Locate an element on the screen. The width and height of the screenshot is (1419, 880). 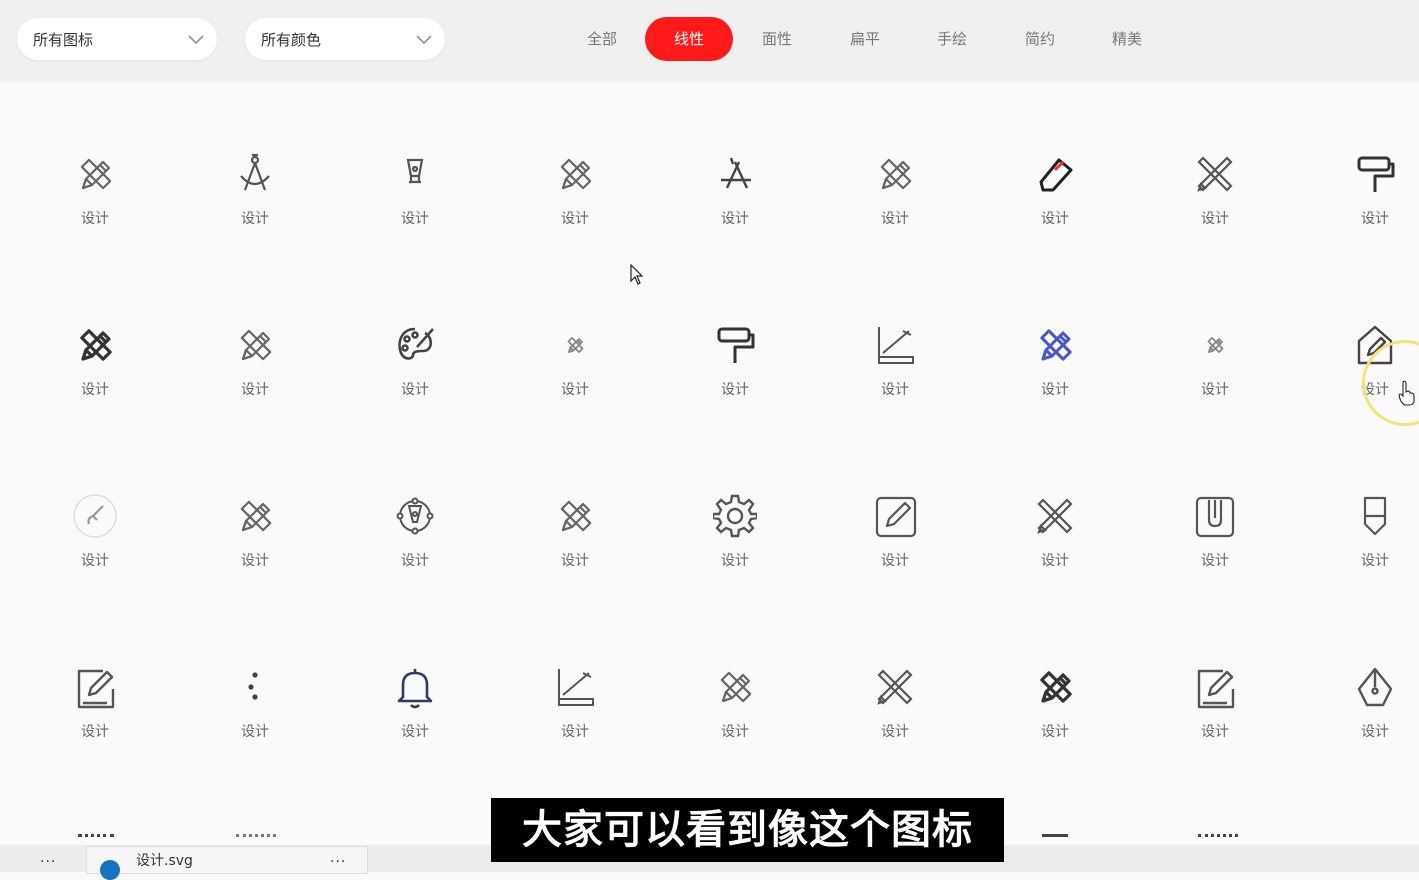
eraser-pen-icon is located at coordinates (1056, 175).